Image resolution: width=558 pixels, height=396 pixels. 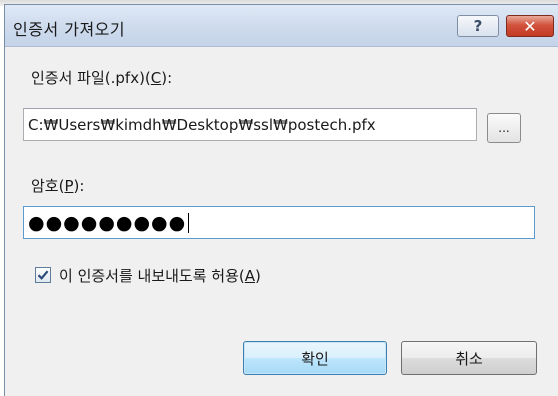 What do you see at coordinates (107, 222) in the screenshot?
I see `password-masked-value: ●●●●●●●●●` at bounding box center [107, 222].